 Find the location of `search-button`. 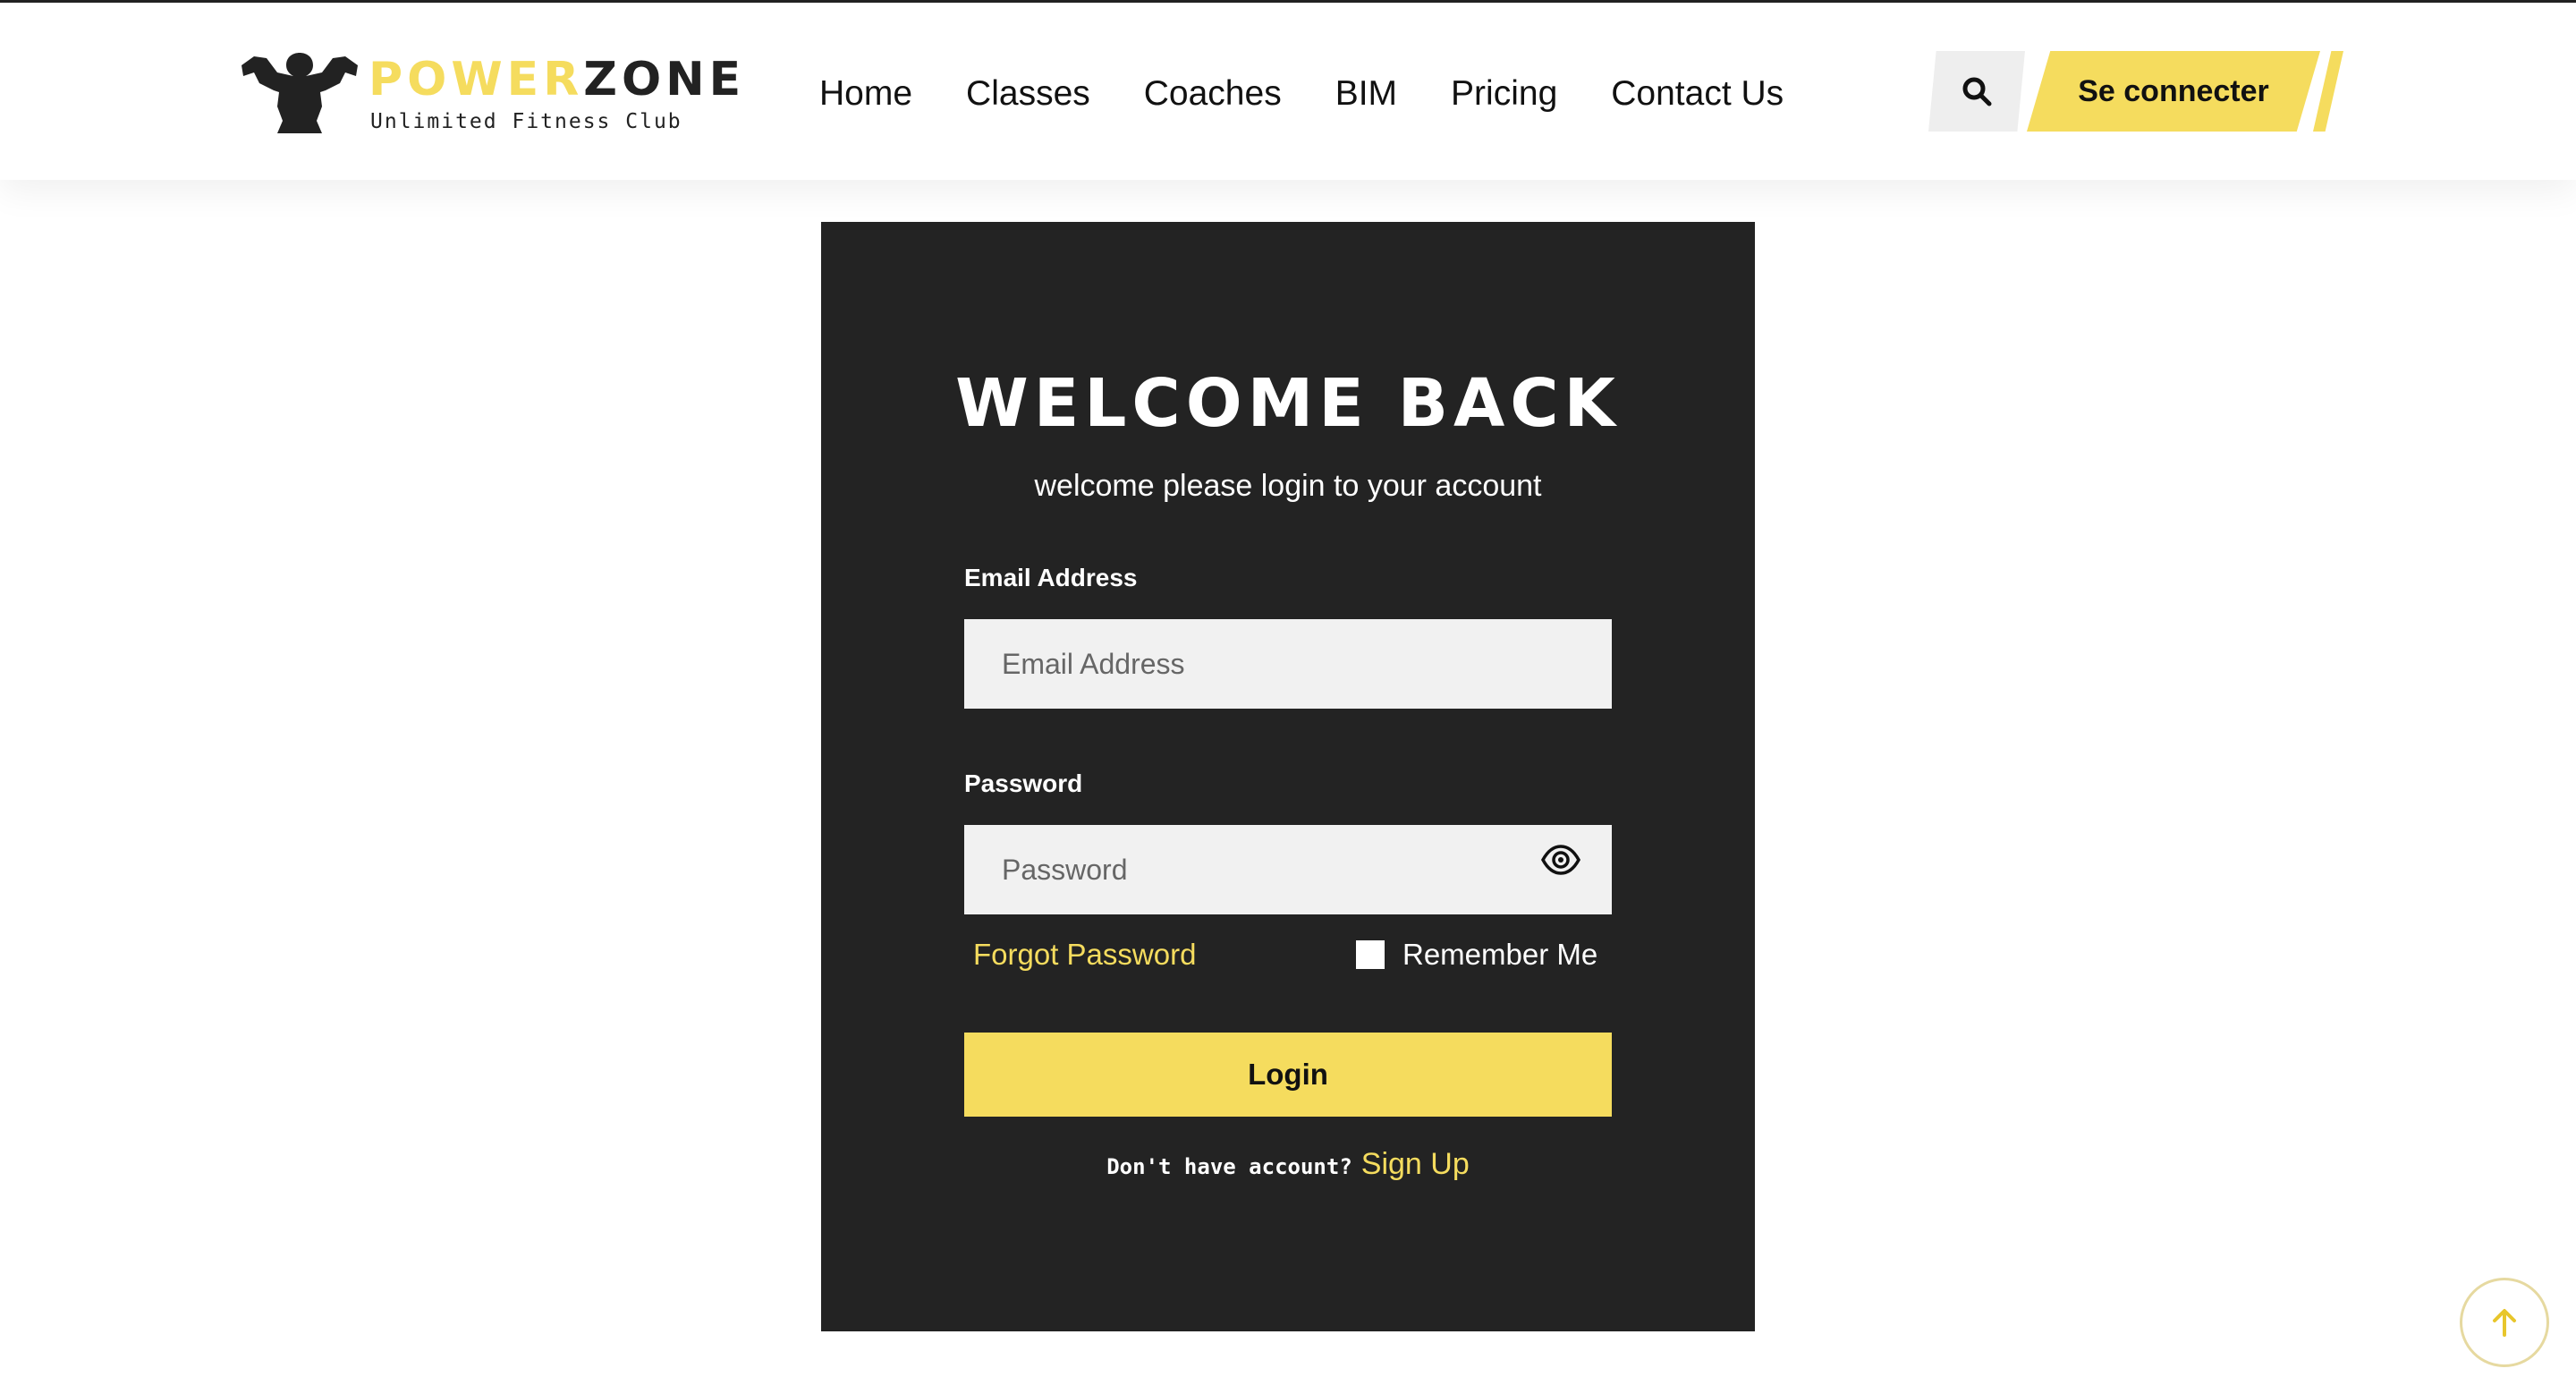

search-button is located at coordinates (1976, 91).